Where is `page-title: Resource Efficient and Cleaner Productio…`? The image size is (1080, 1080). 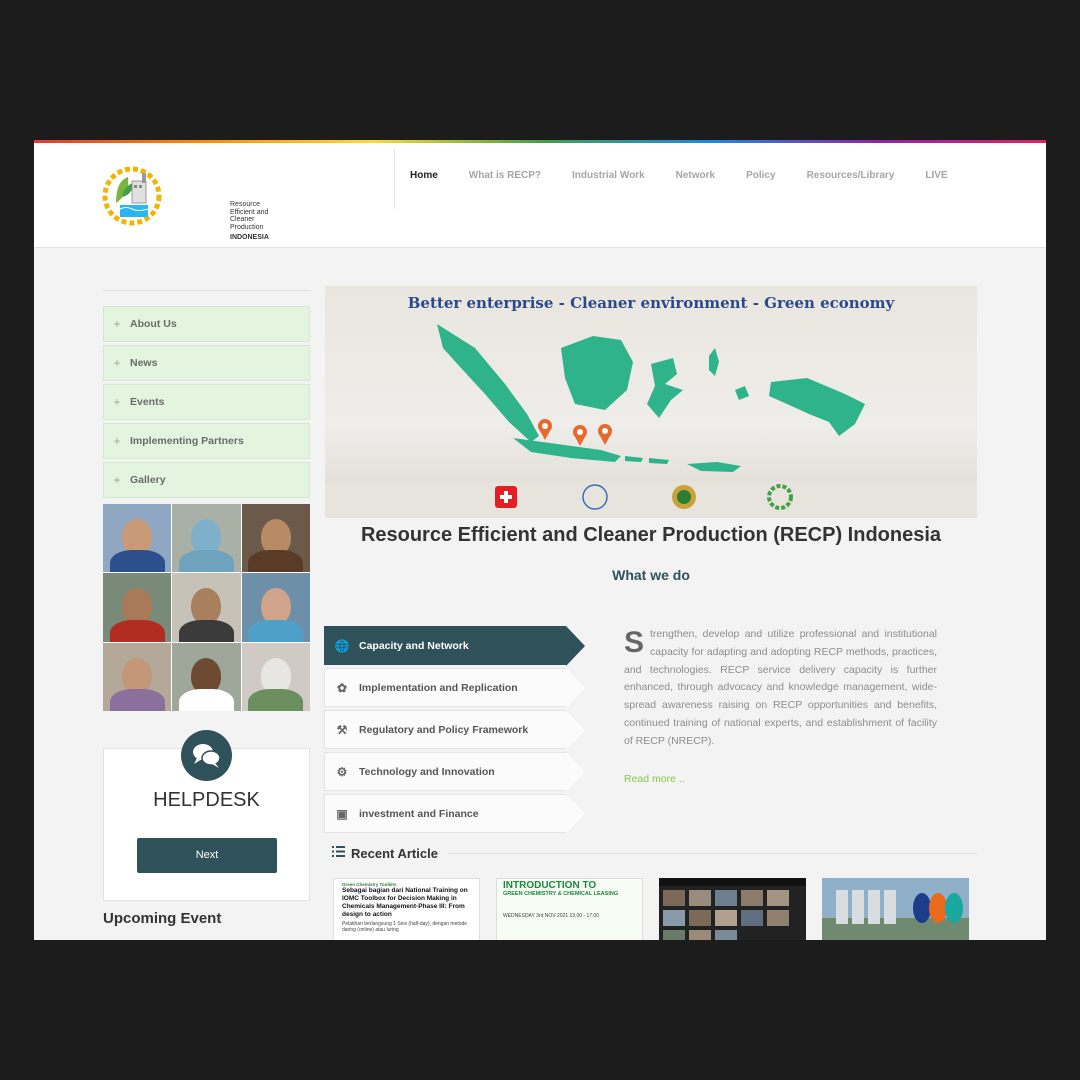 page-title: Resource Efficient and Cleaner Productio… is located at coordinates (651, 535).